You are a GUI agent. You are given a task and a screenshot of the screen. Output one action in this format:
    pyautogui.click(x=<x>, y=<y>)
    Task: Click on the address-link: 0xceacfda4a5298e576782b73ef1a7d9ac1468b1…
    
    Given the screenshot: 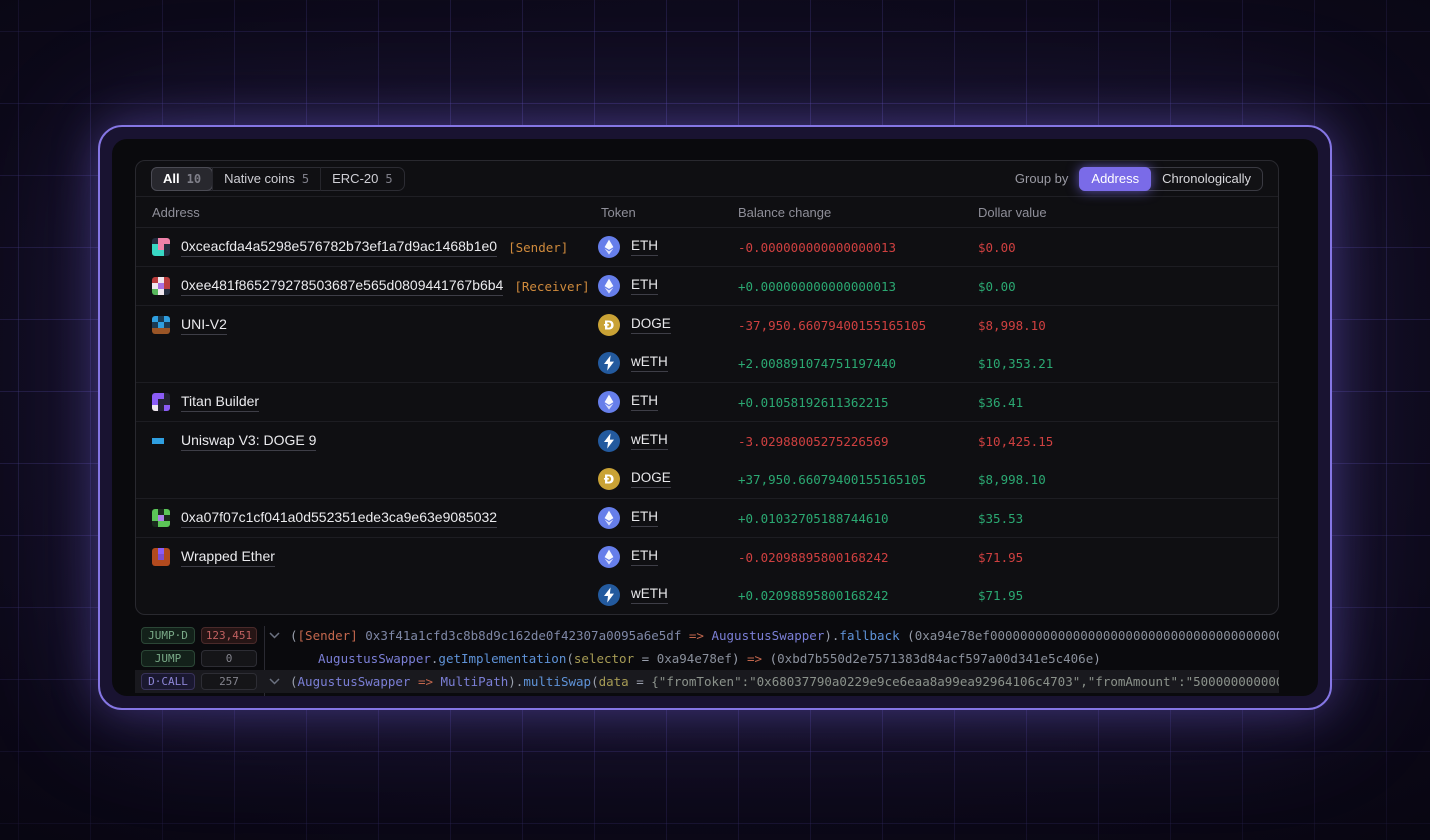 What is the action you would take?
    pyautogui.click(x=339, y=247)
    